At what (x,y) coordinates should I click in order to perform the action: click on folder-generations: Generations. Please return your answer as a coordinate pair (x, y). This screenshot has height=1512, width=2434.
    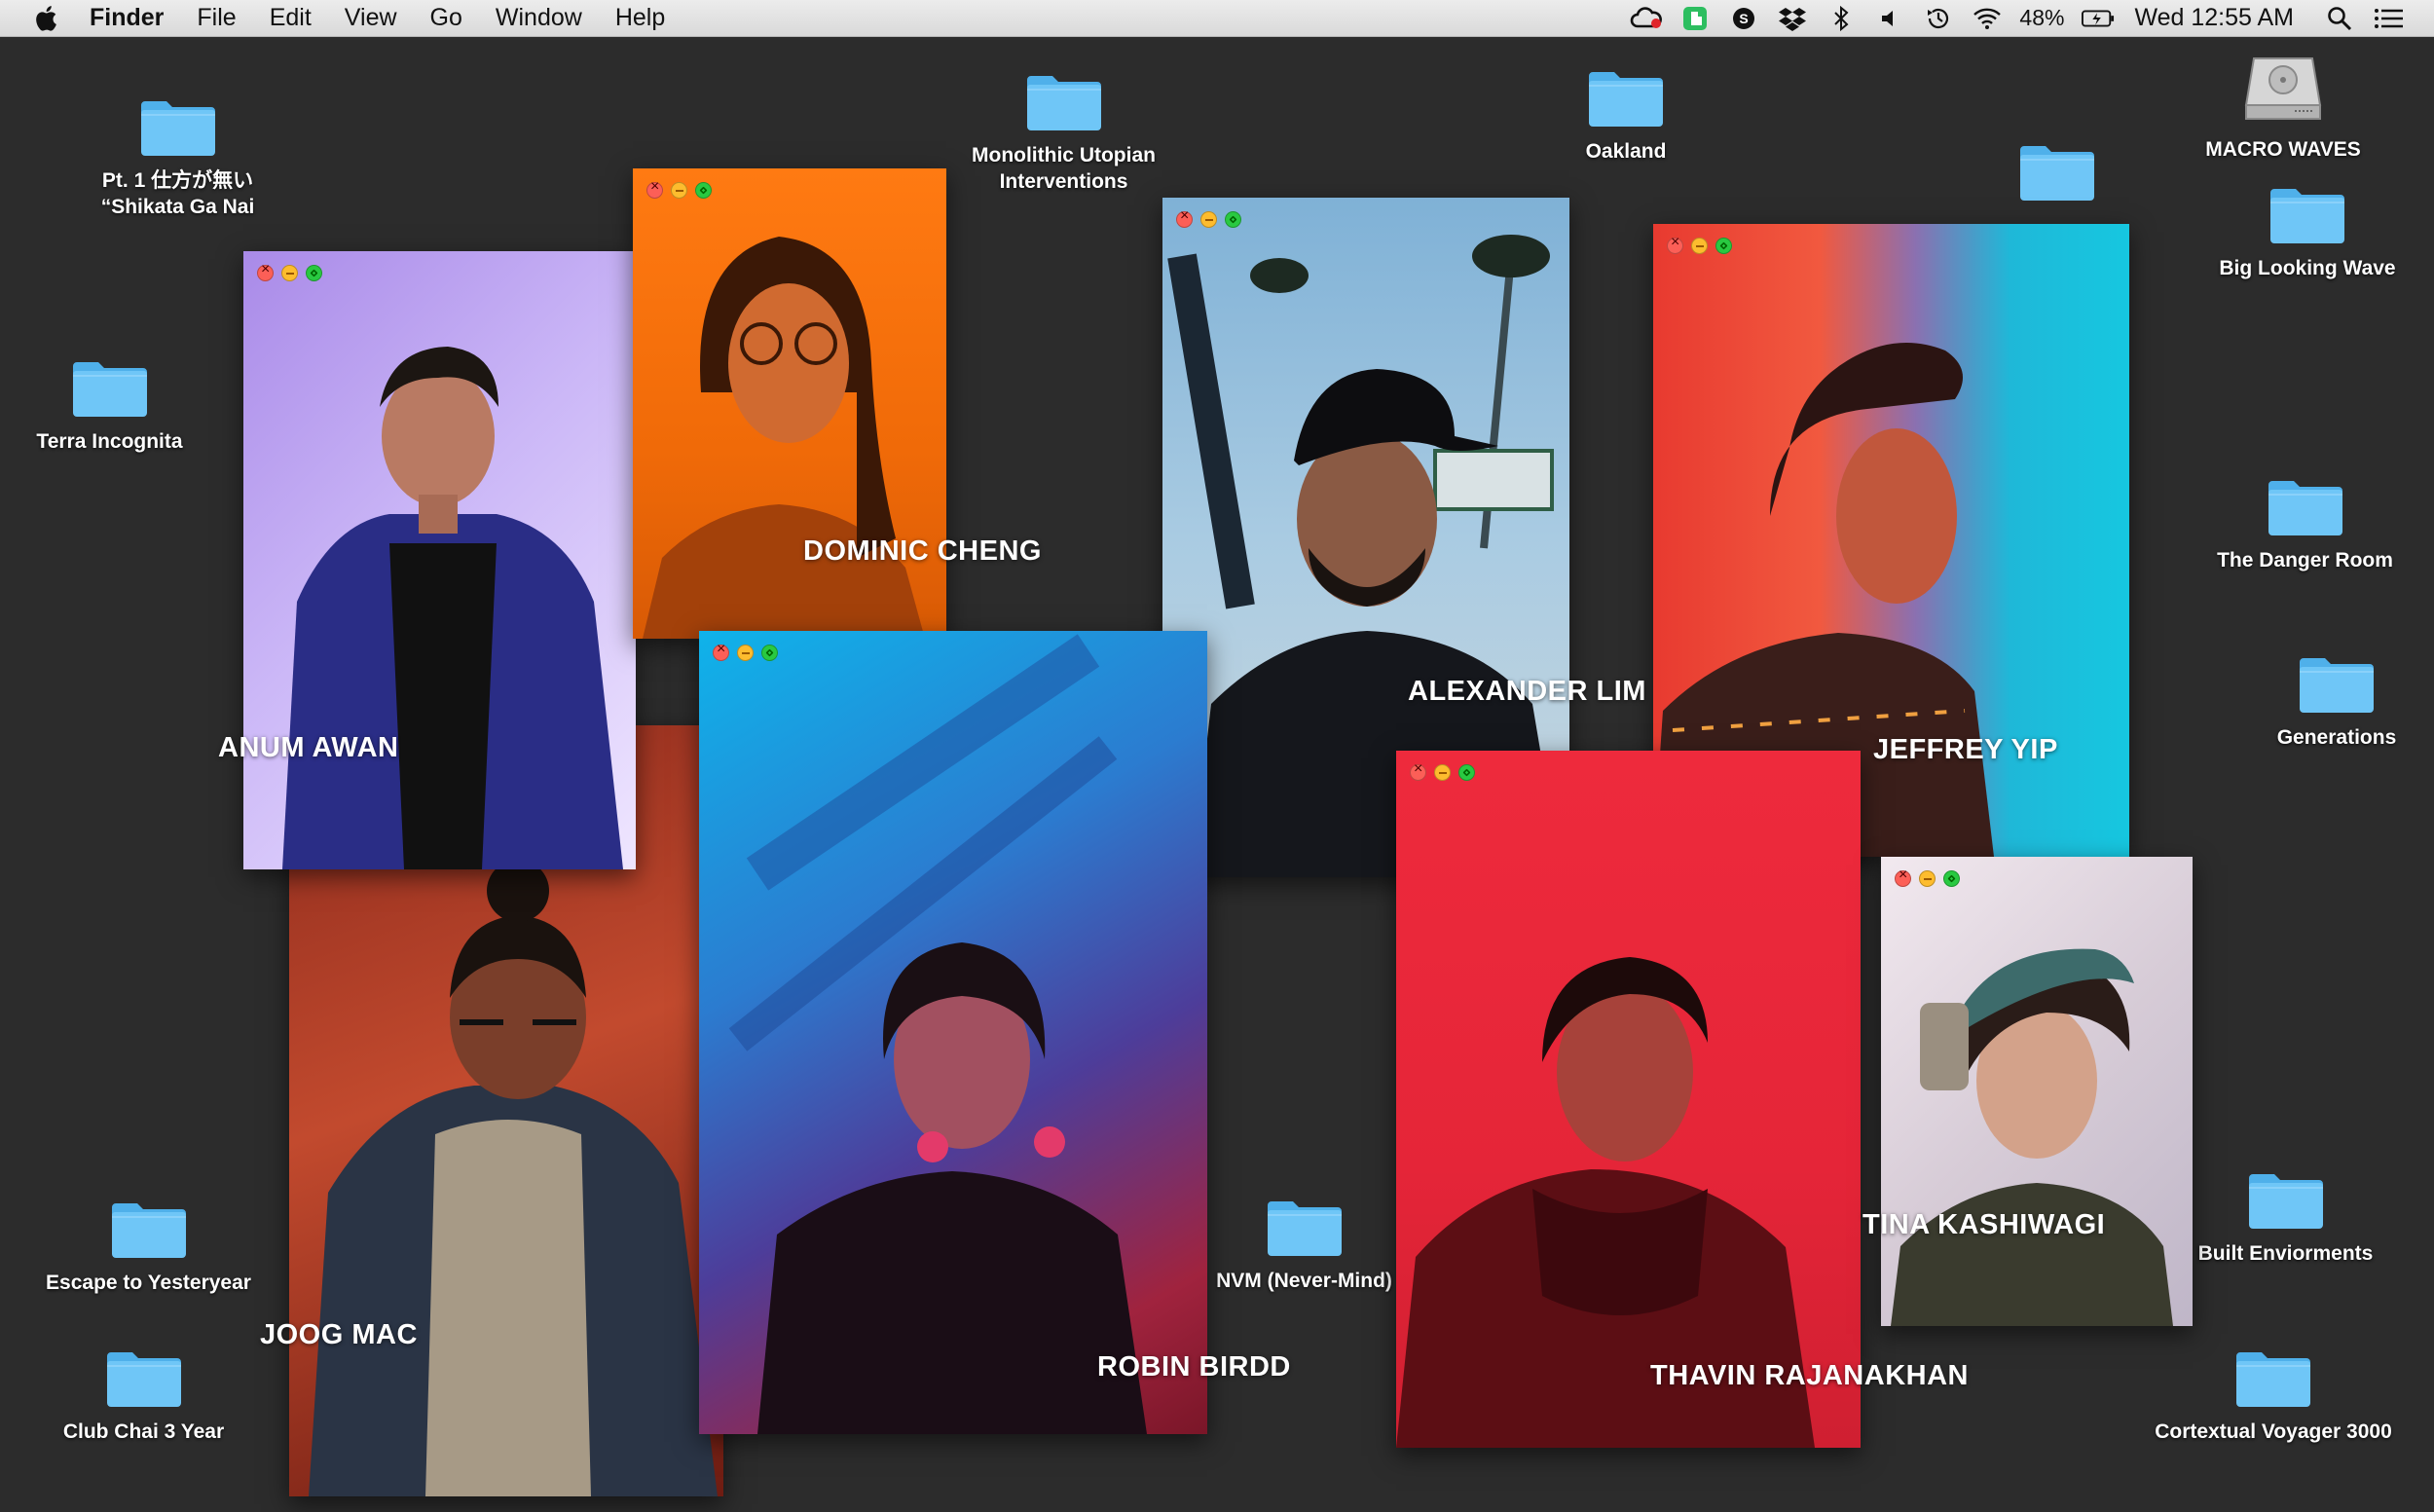
    Looking at the image, I should click on (2336, 701).